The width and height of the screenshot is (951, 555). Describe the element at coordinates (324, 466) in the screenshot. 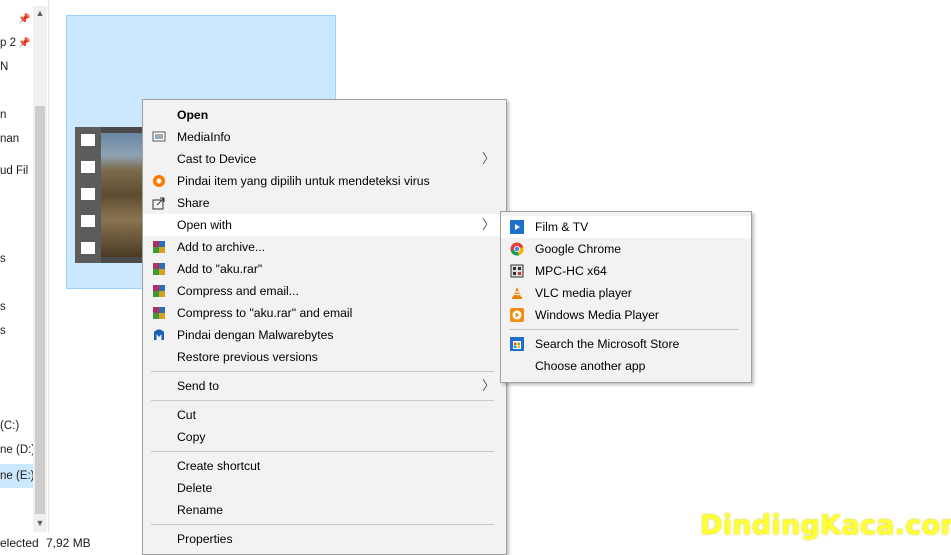

I see `menu-item-create-shortcut: Create shortcut` at that location.